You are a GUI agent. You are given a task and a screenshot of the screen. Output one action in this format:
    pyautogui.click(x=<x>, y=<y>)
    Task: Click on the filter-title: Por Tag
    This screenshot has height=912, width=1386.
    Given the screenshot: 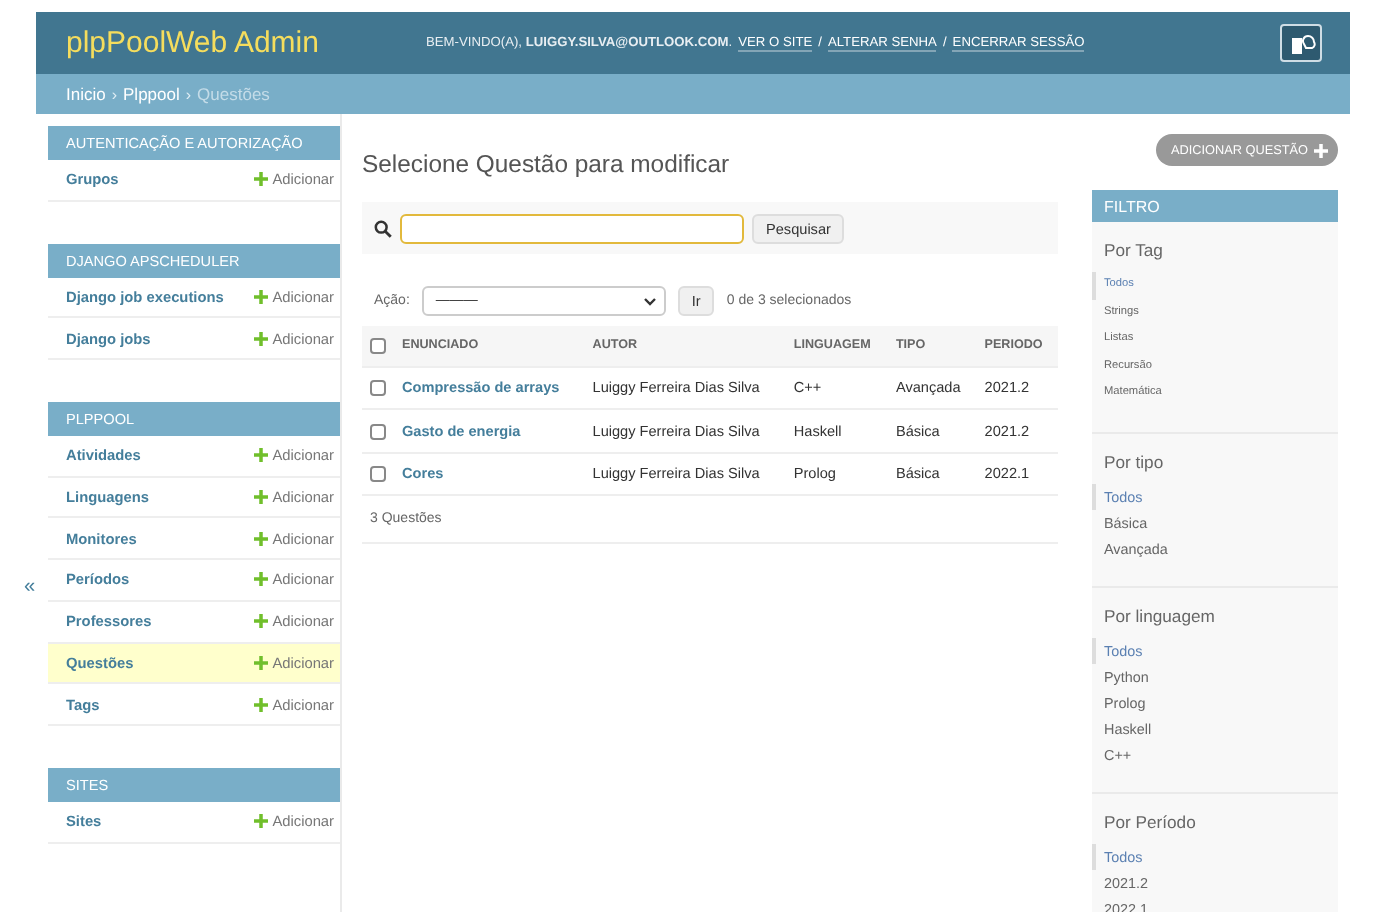 What is the action you would take?
    pyautogui.click(x=1134, y=250)
    